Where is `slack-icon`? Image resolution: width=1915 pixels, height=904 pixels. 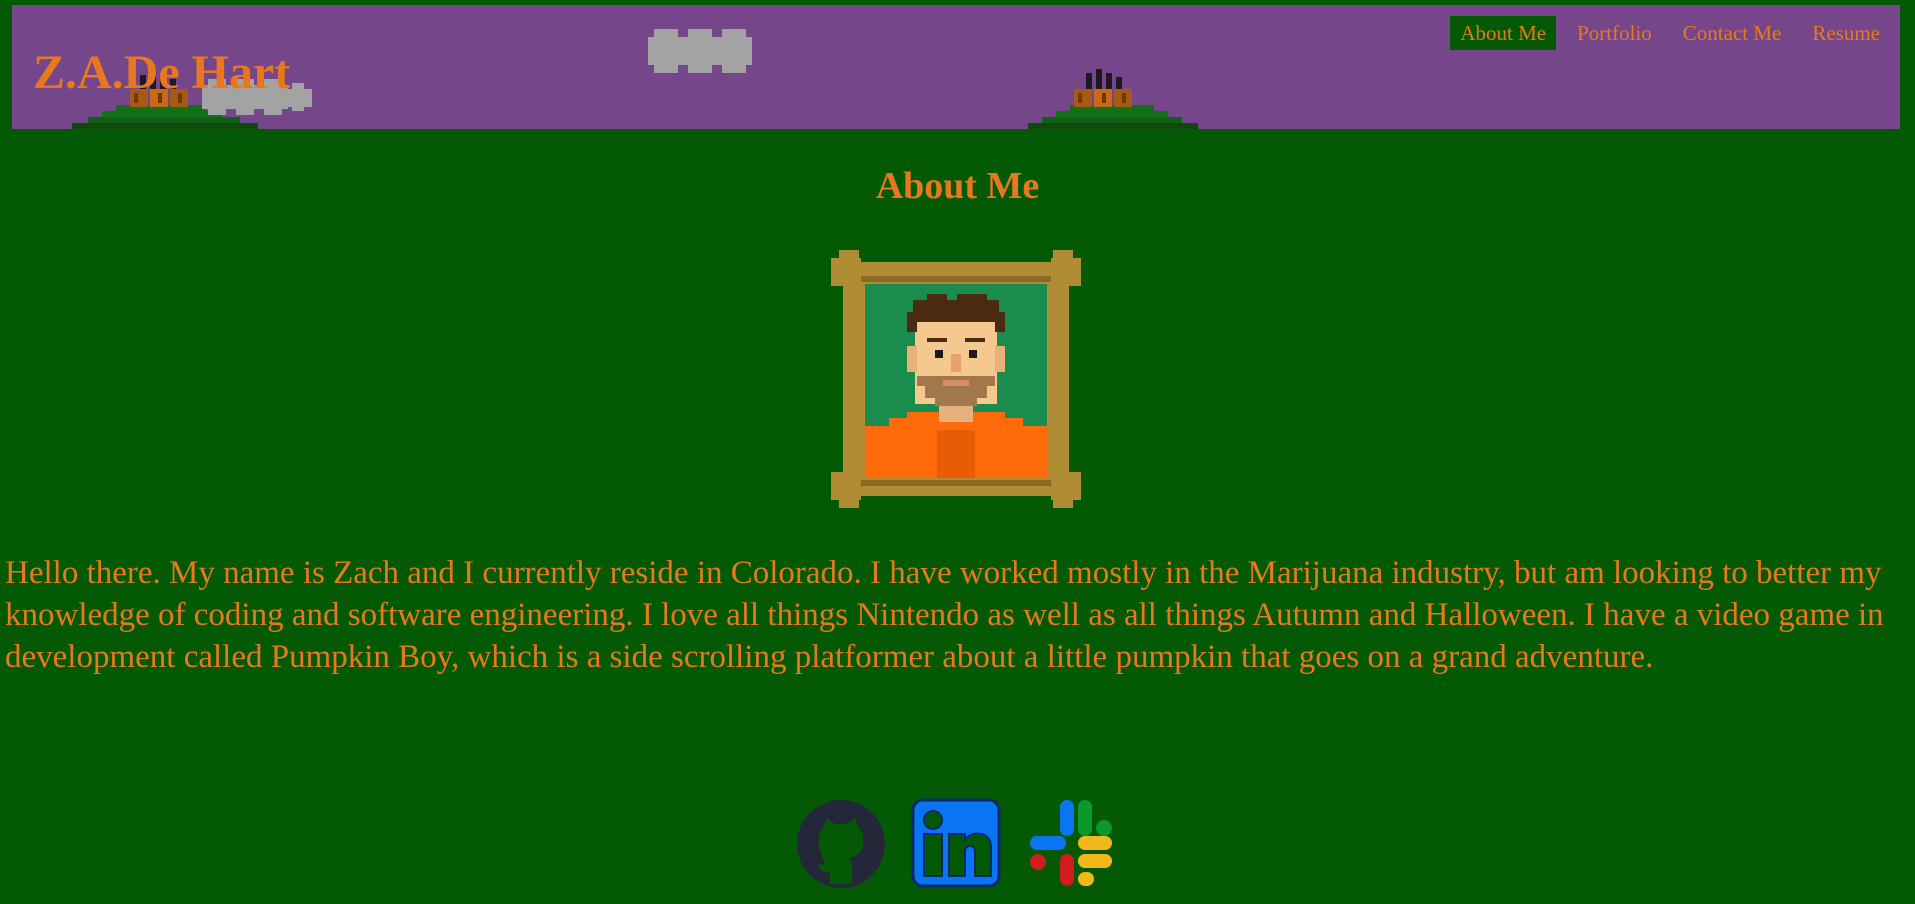 slack-icon is located at coordinates (1071, 843).